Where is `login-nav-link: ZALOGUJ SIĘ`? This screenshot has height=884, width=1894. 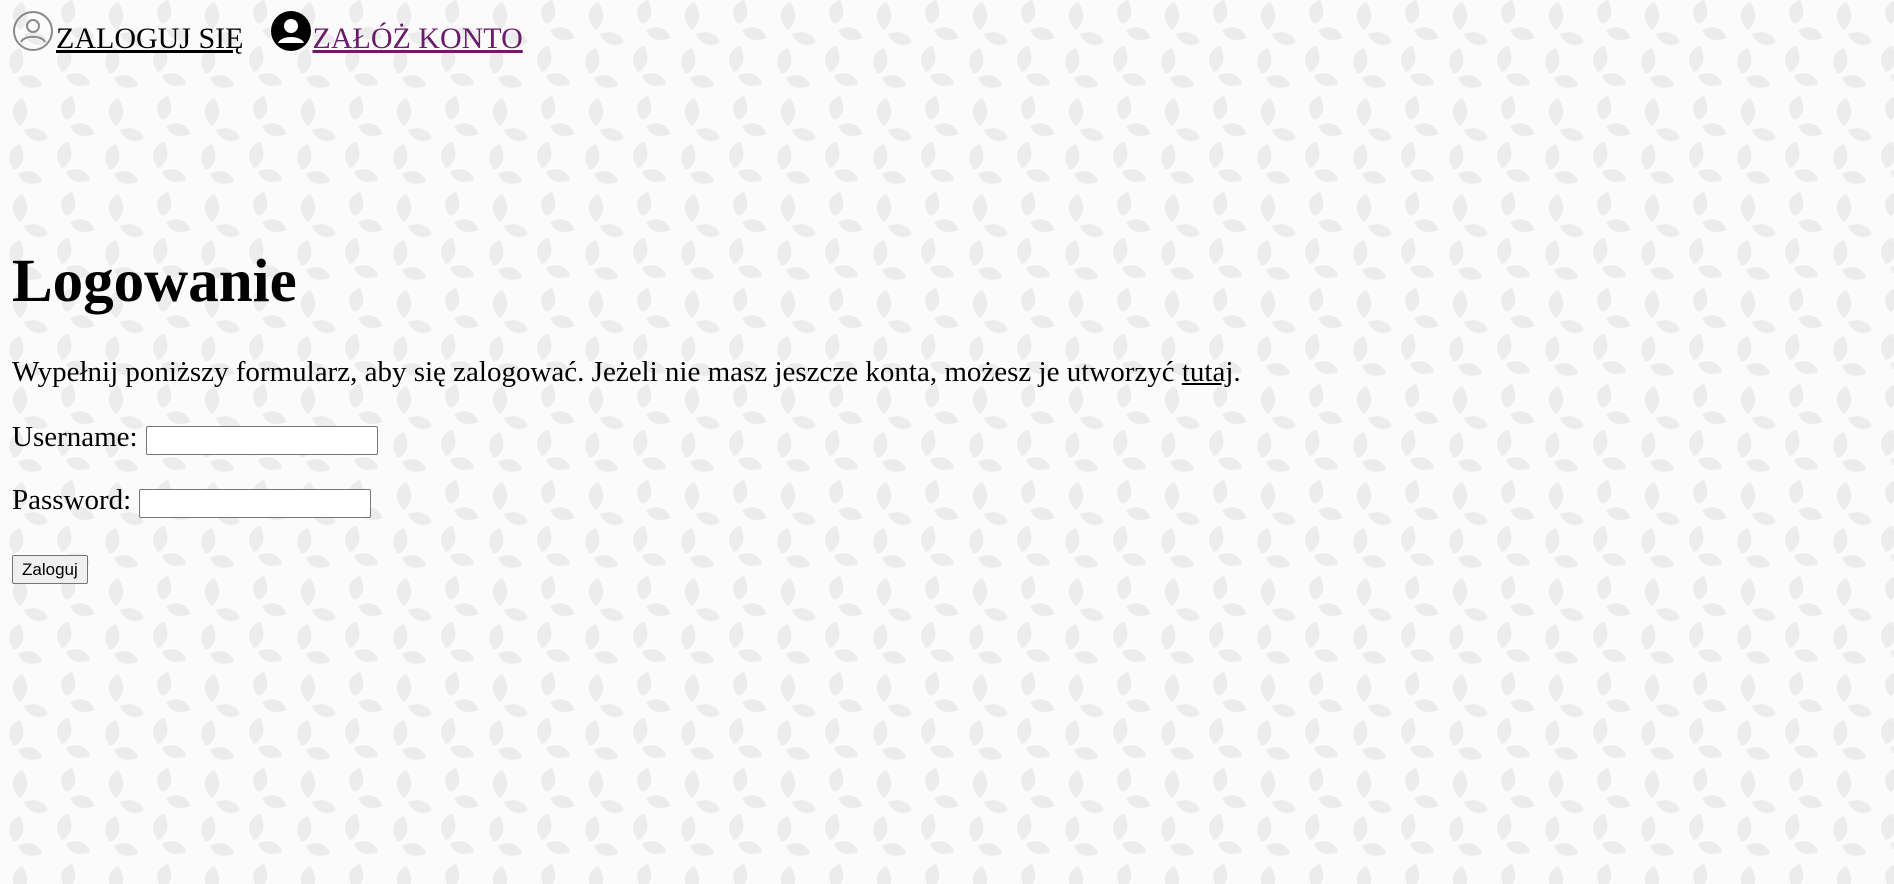 login-nav-link: ZALOGUJ SIĘ is located at coordinates (128, 32).